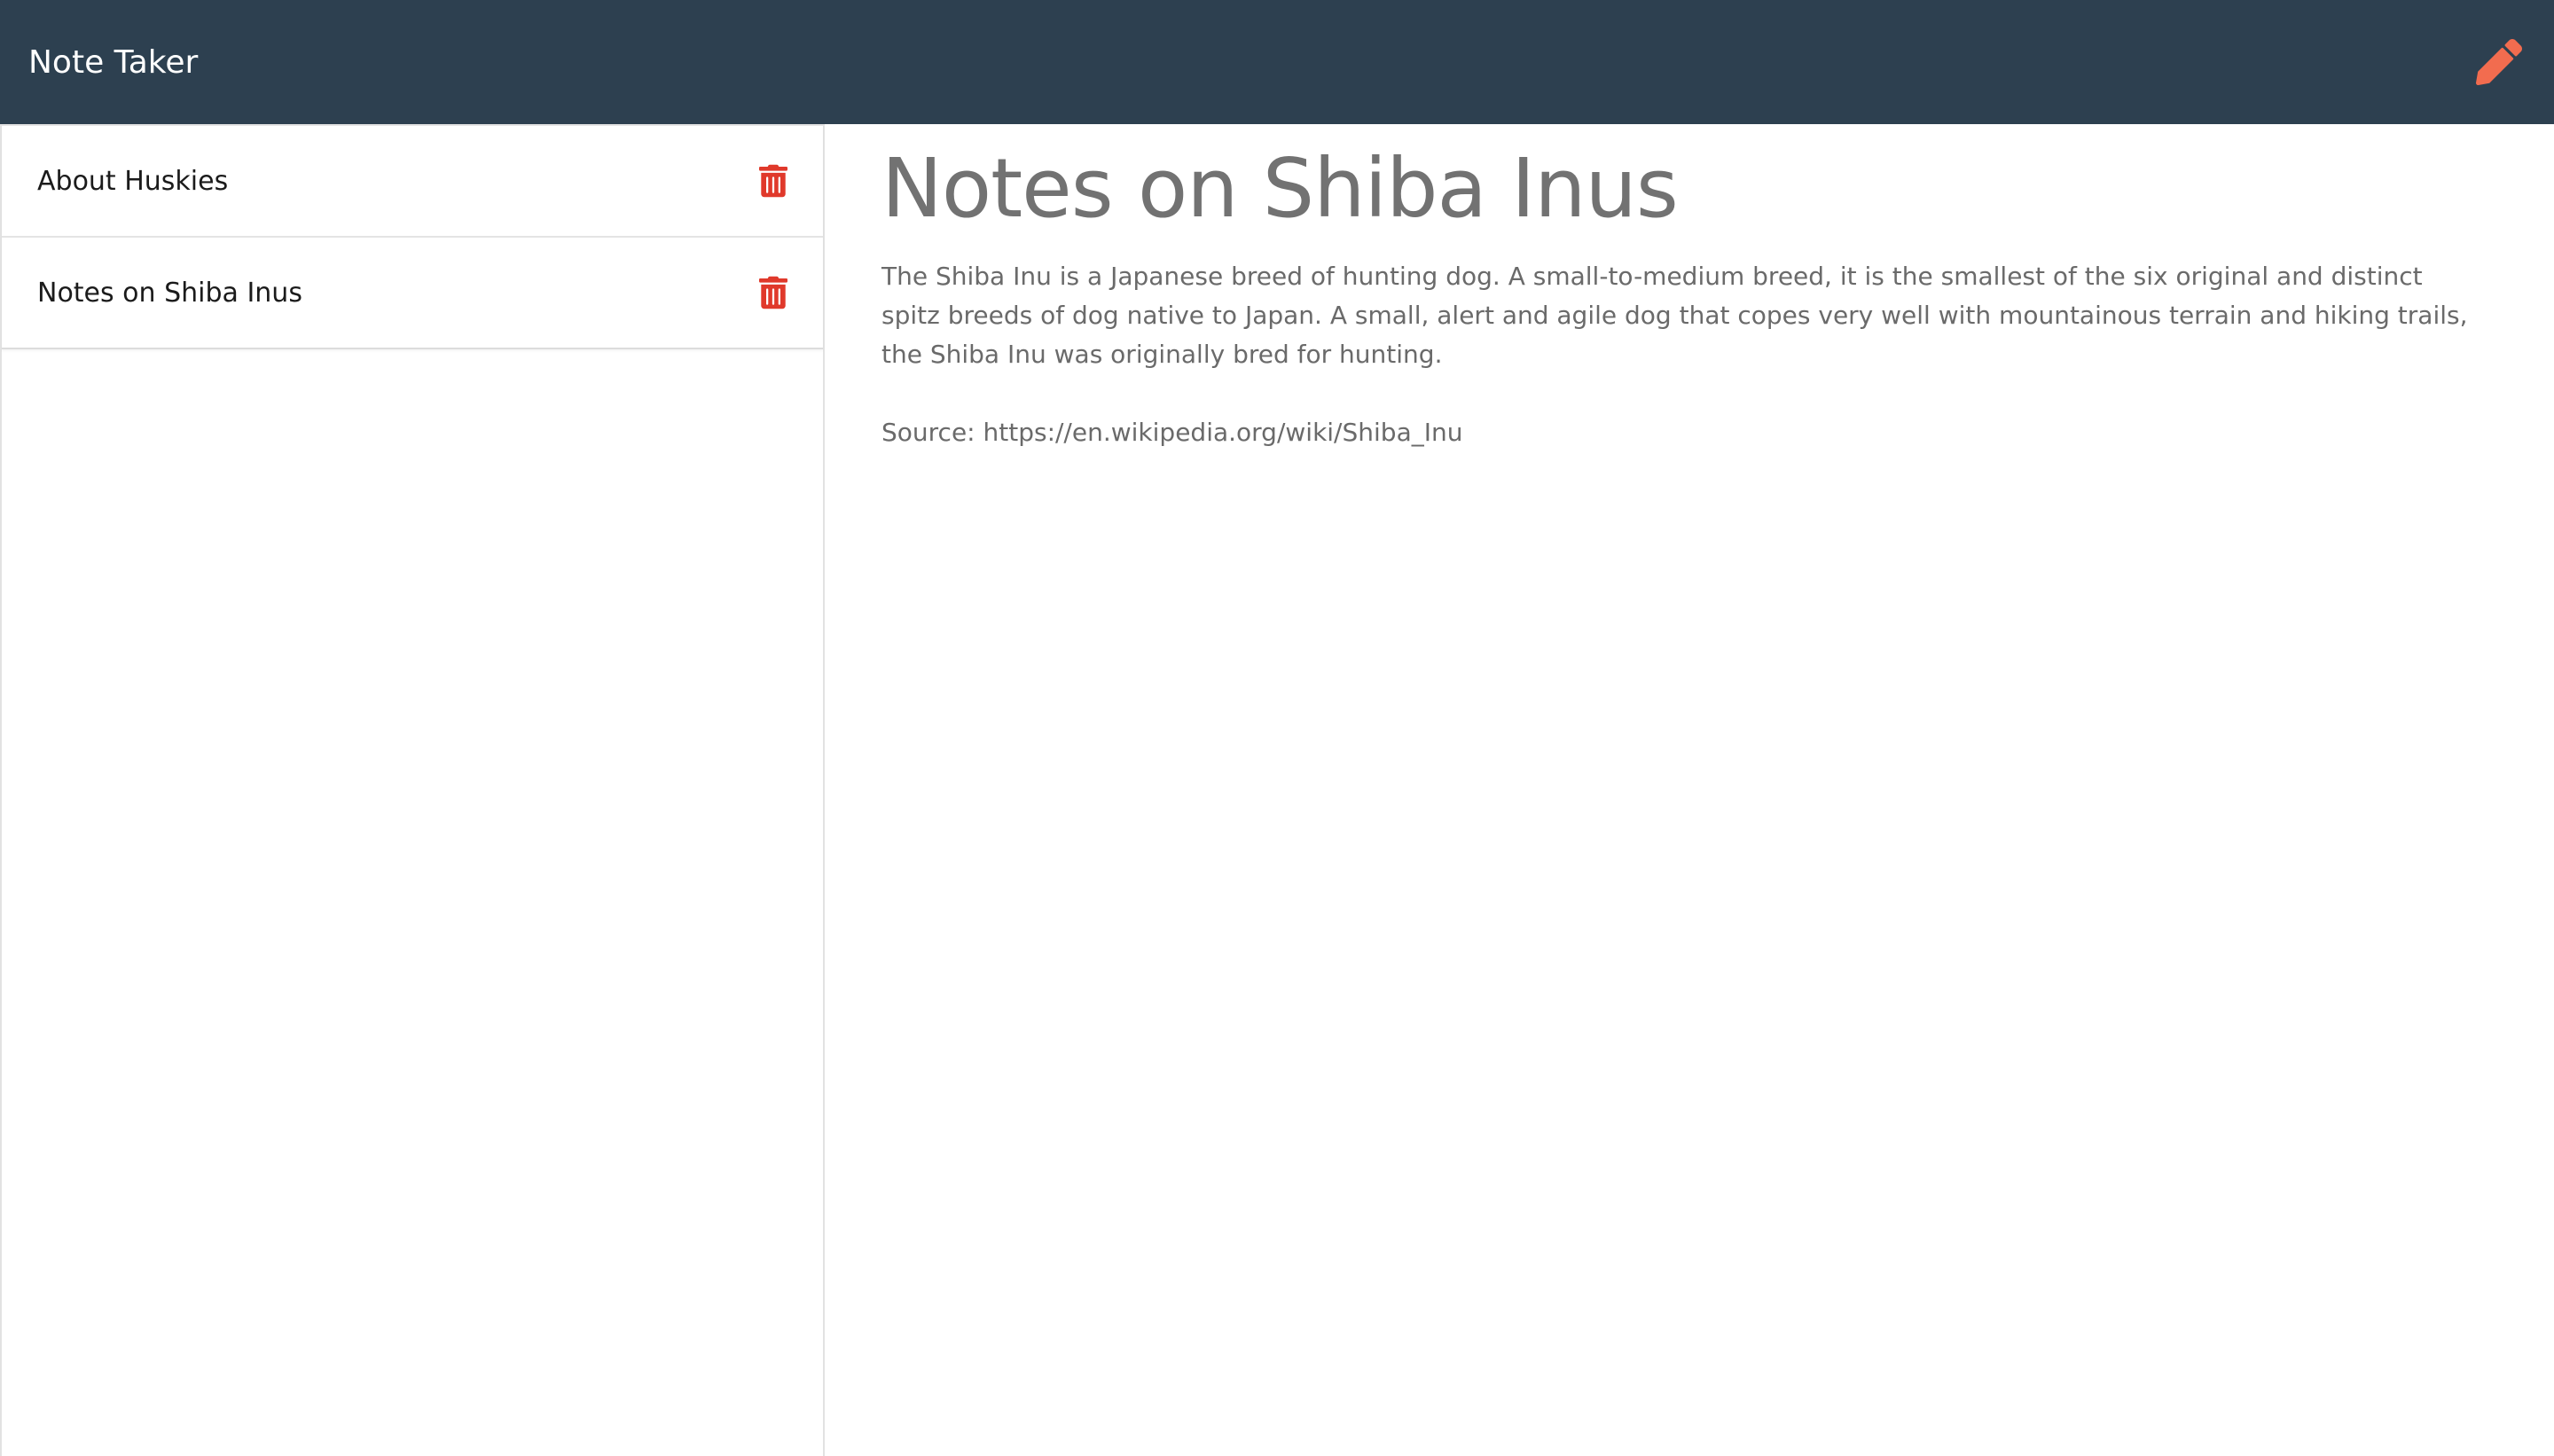 This screenshot has height=1456, width=2554. I want to click on list-item: About Huskies, so click(412, 180).